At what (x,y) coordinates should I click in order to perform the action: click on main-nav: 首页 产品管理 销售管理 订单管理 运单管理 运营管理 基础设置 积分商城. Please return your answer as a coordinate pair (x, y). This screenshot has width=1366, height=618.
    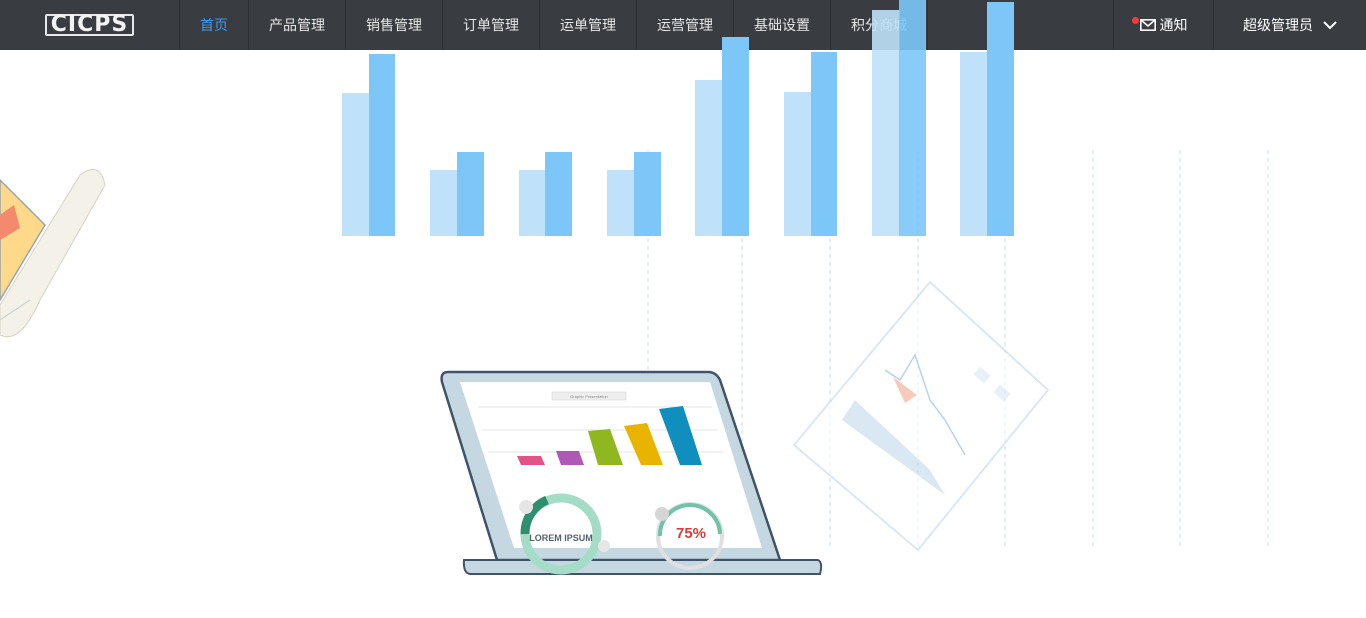
    Looking at the image, I should click on (554, 25).